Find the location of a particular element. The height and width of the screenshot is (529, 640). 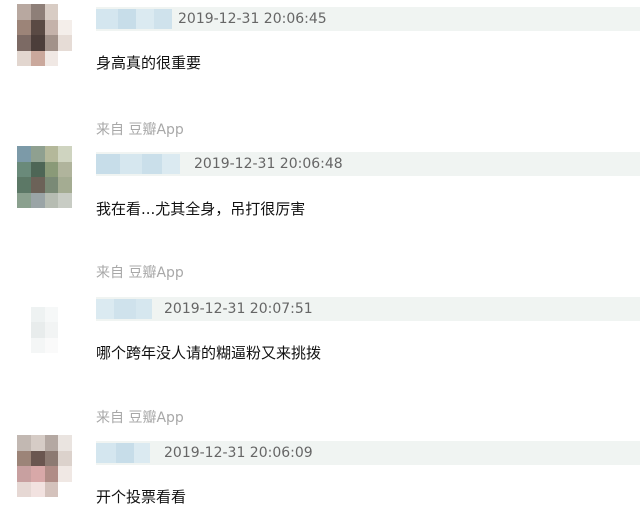

comment-timestamp: 2019-12-31 20:06:45 is located at coordinates (252, 19).